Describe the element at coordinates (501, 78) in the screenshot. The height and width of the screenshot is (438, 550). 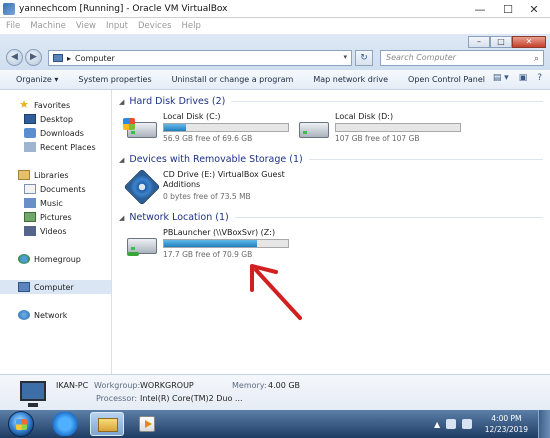
I see `change-view-icon: ▤ ▾` at that location.